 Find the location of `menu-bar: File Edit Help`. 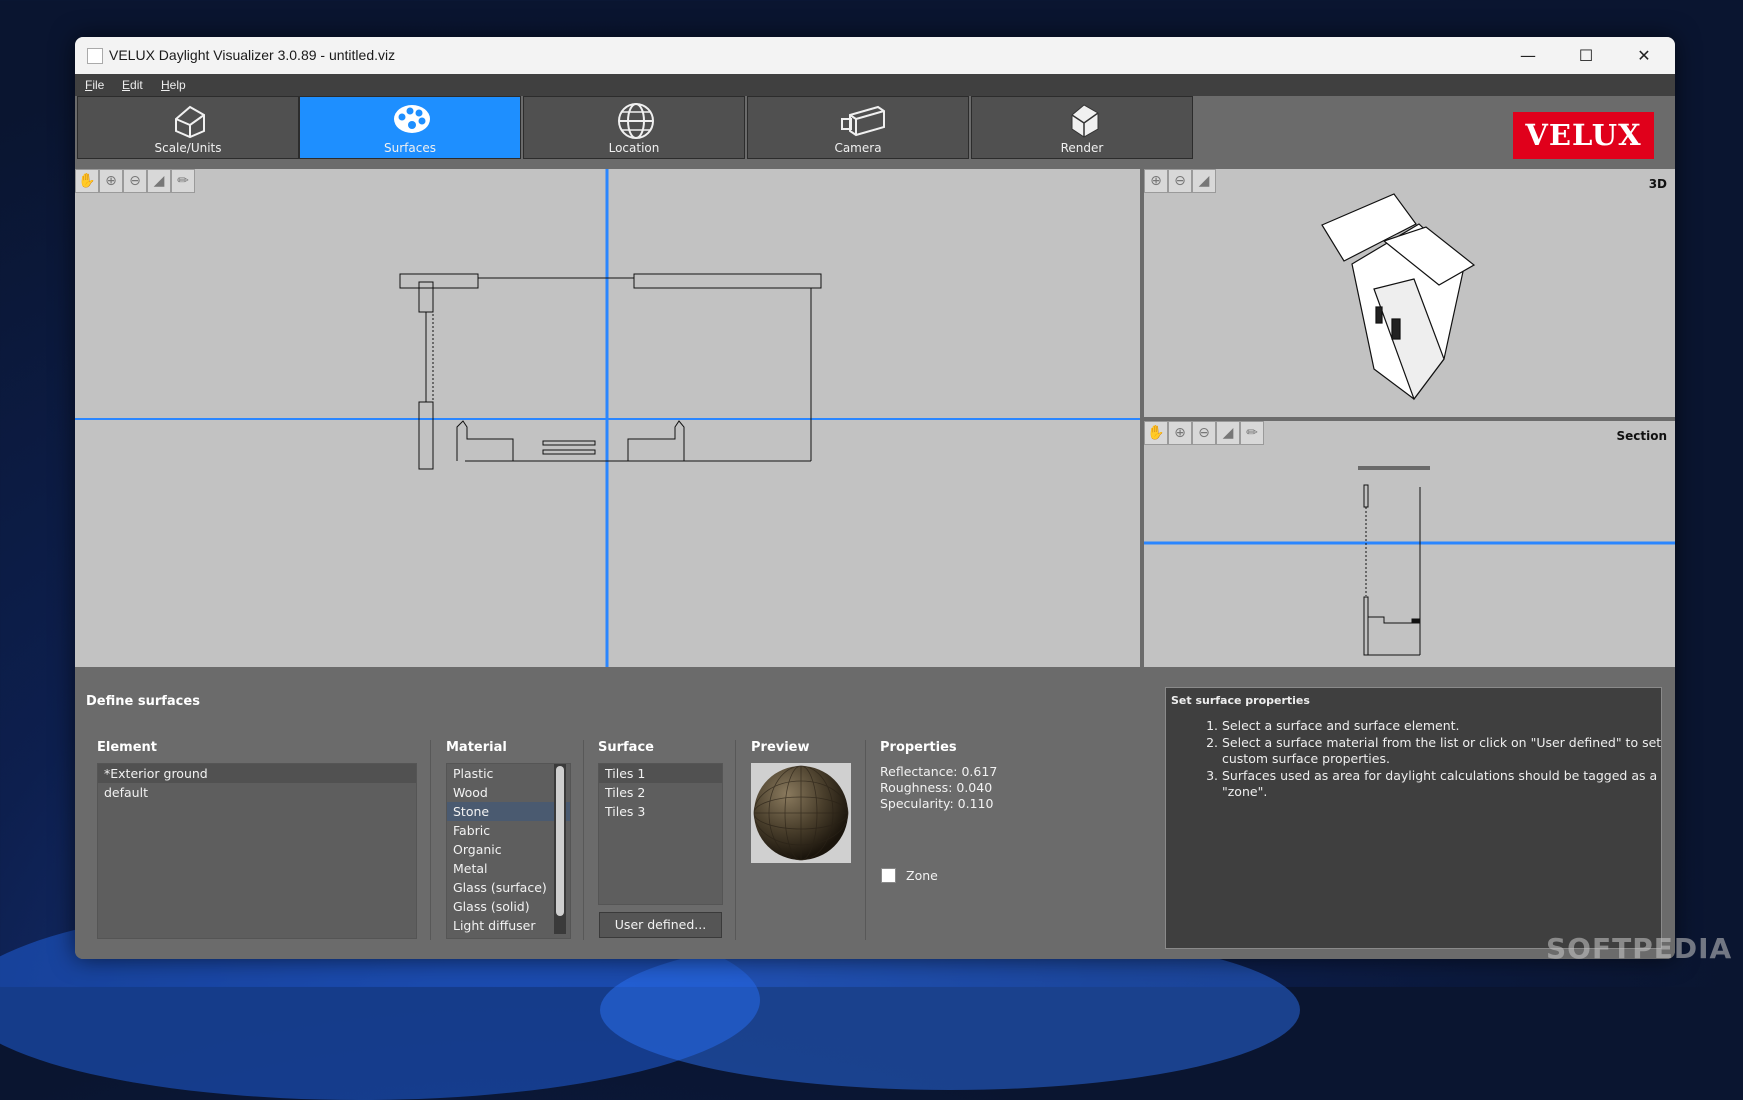

menu-bar: File Edit Help is located at coordinates (875, 85).